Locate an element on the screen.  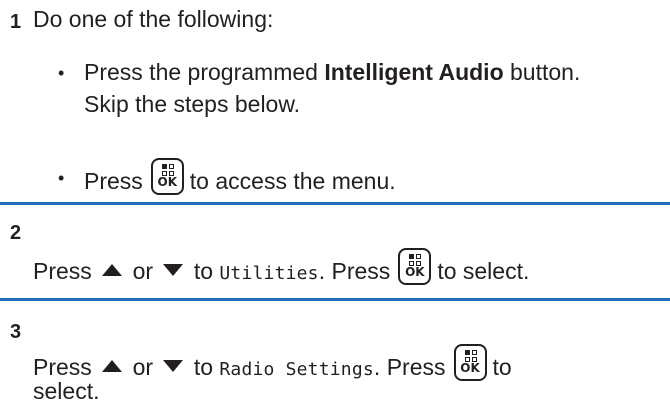
step-text: Press or to Utilities. Press OK to select. is located at coordinates (281, 271).